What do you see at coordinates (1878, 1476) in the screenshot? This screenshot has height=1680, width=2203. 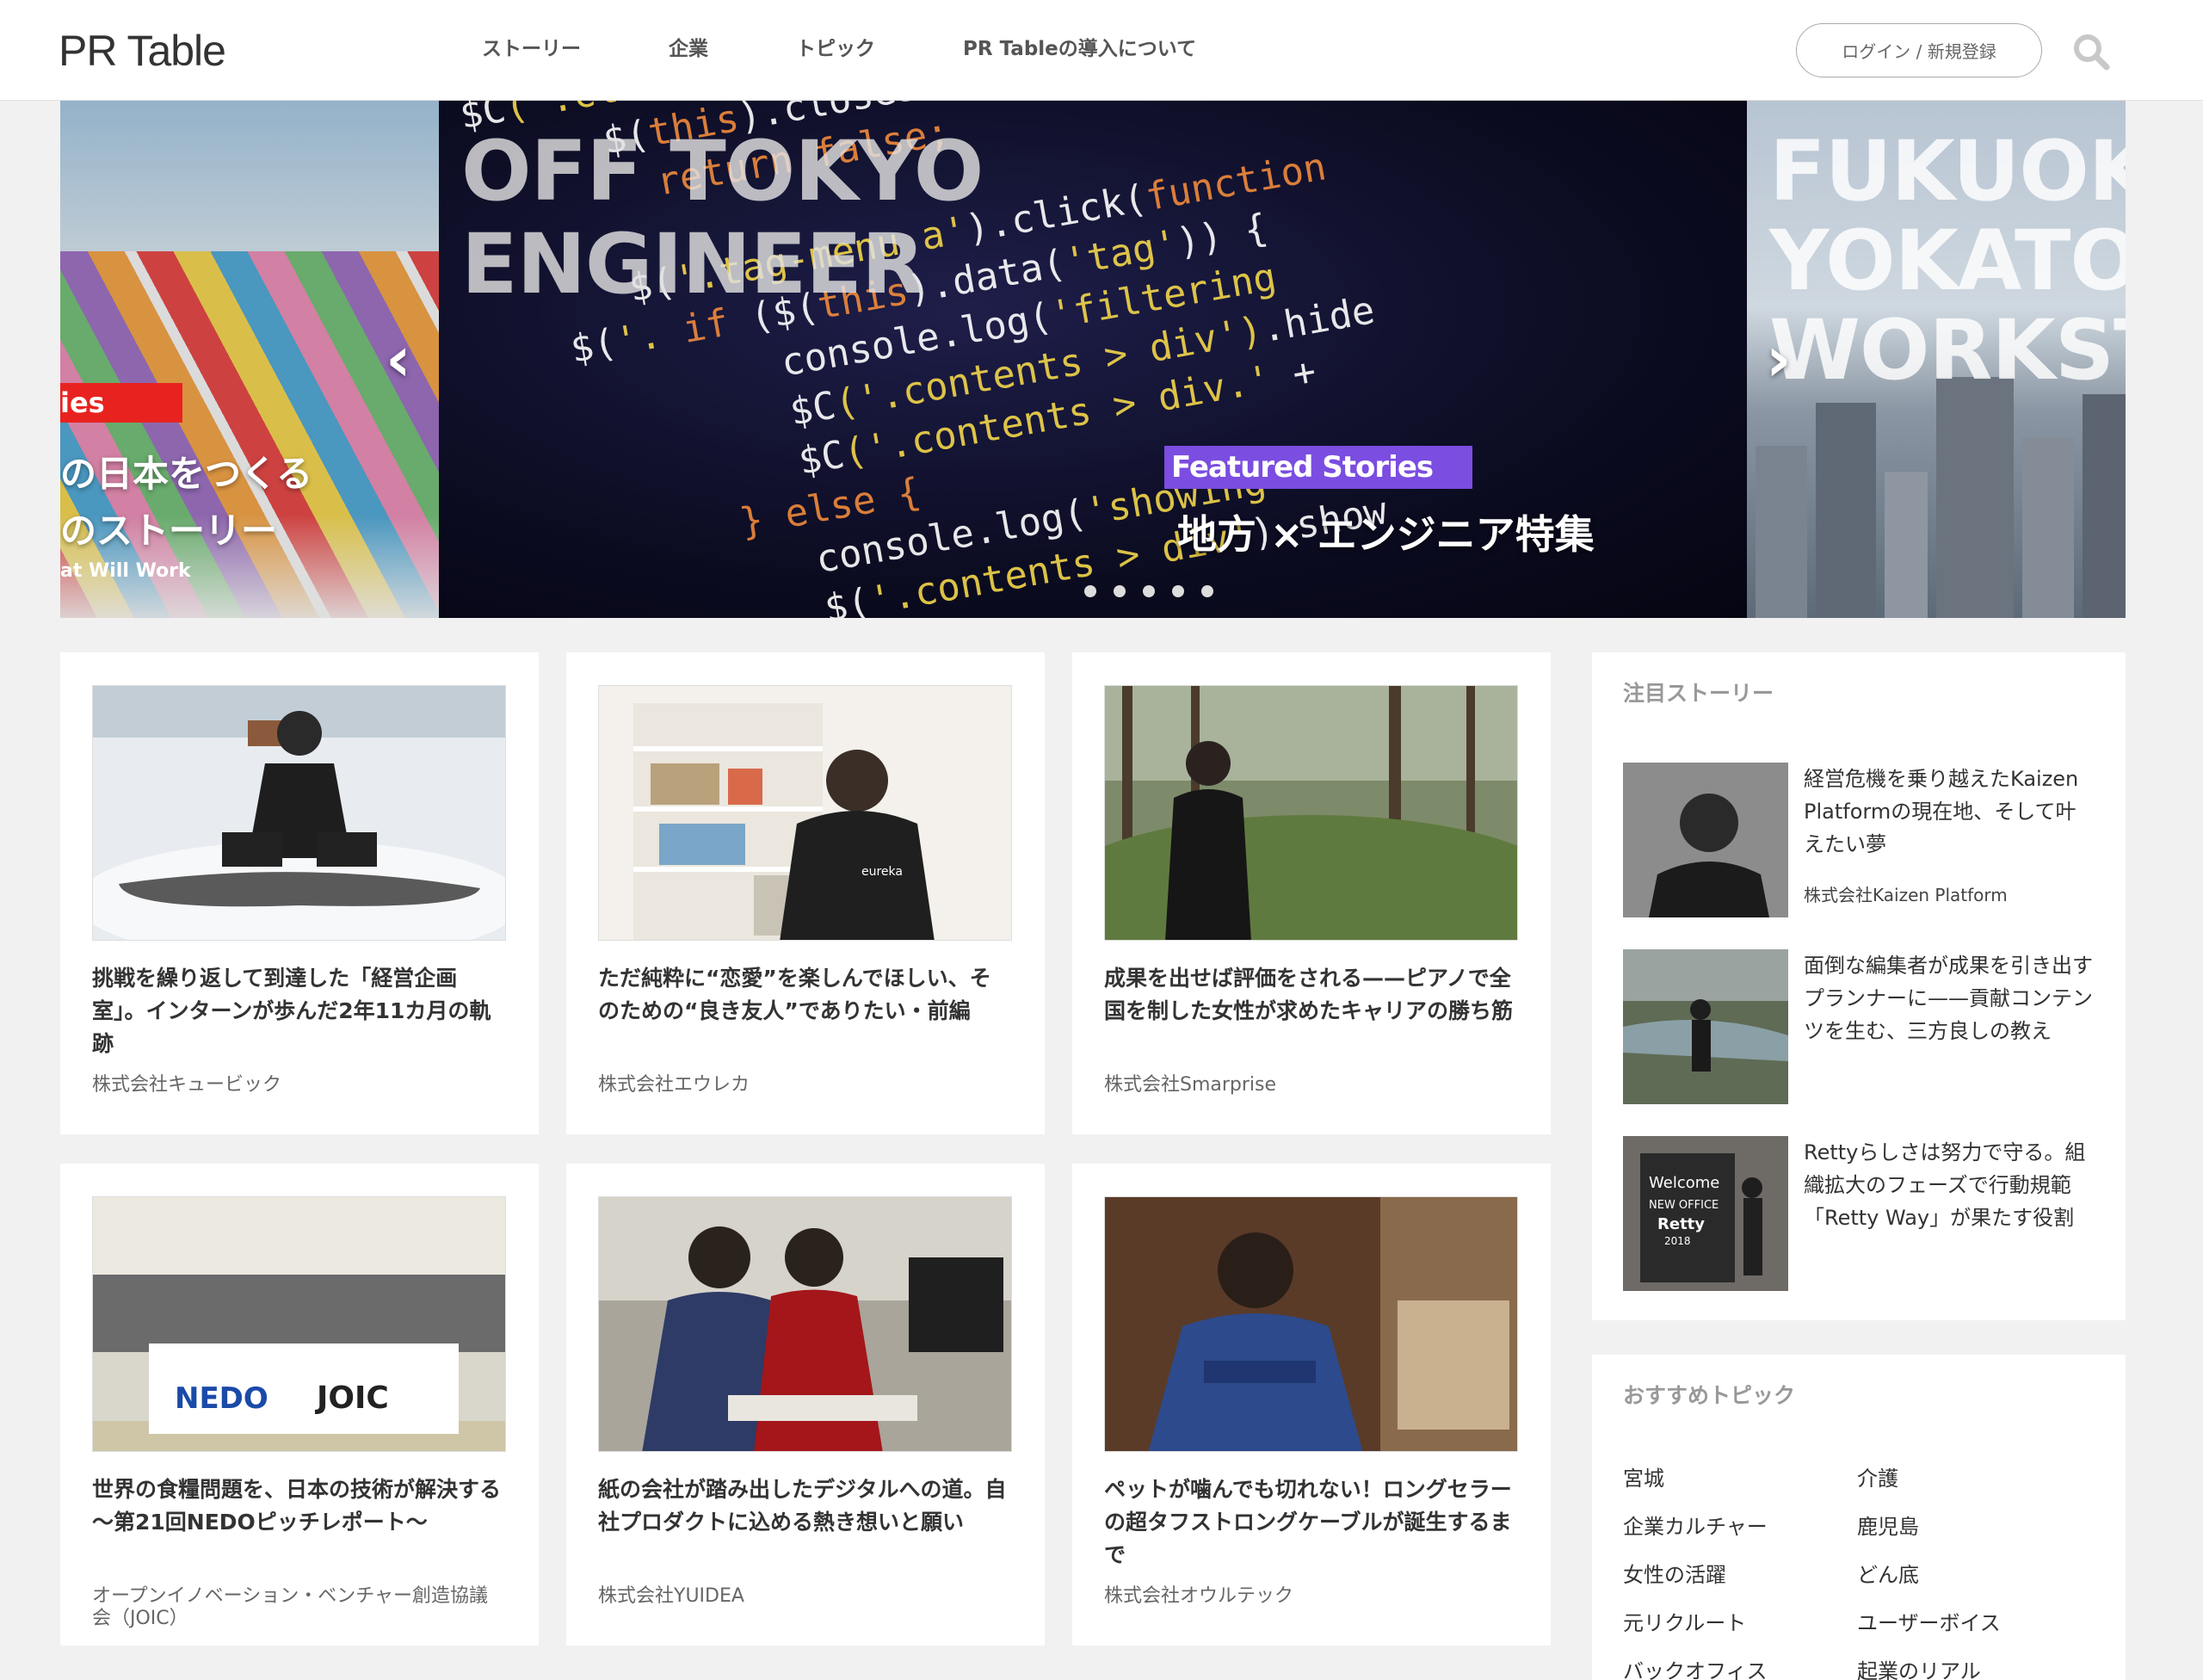 I see `topic-link: 介護` at bounding box center [1878, 1476].